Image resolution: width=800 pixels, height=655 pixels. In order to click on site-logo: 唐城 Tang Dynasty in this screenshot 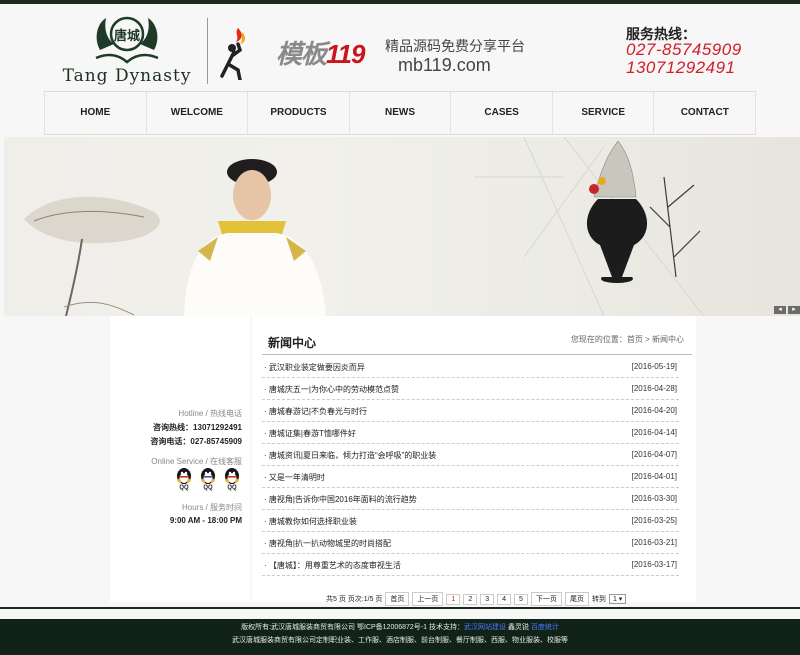, I will do `click(127, 51)`.